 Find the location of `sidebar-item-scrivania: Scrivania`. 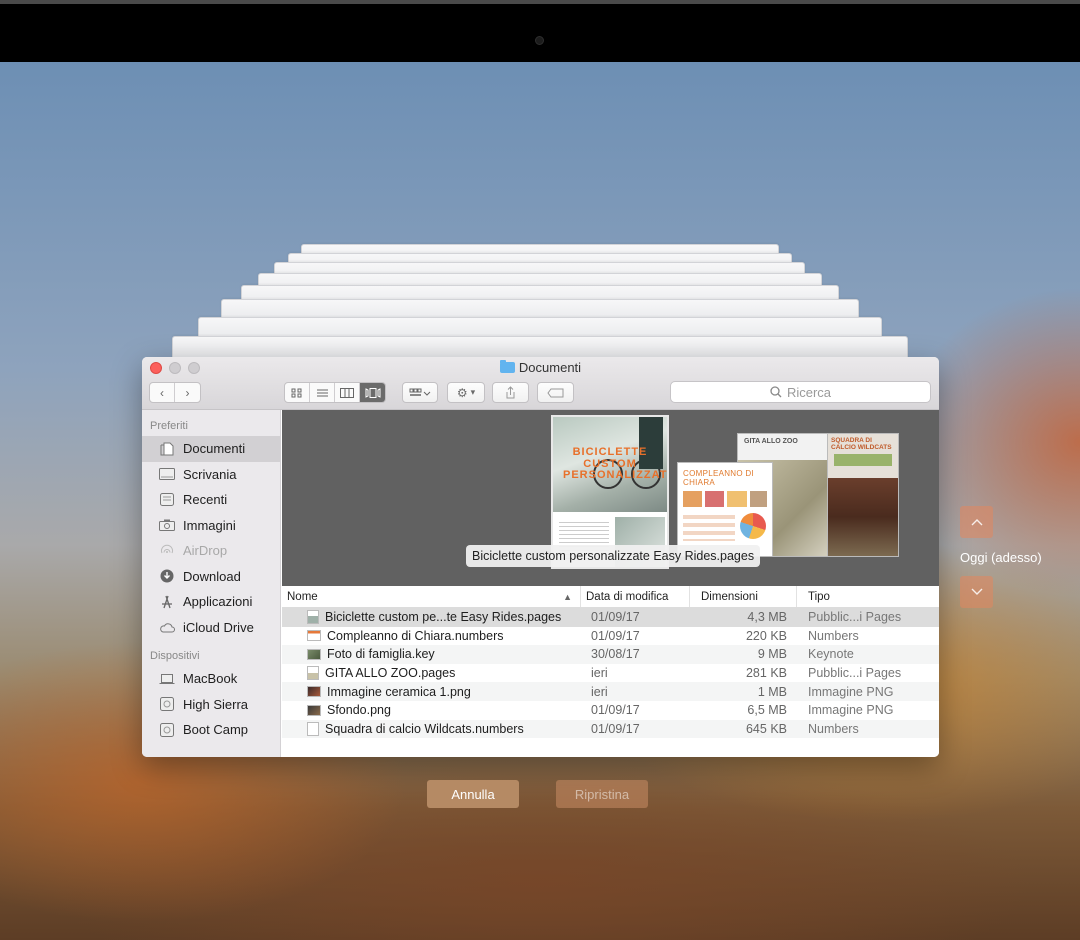

sidebar-item-scrivania: Scrivania is located at coordinates (211, 475).